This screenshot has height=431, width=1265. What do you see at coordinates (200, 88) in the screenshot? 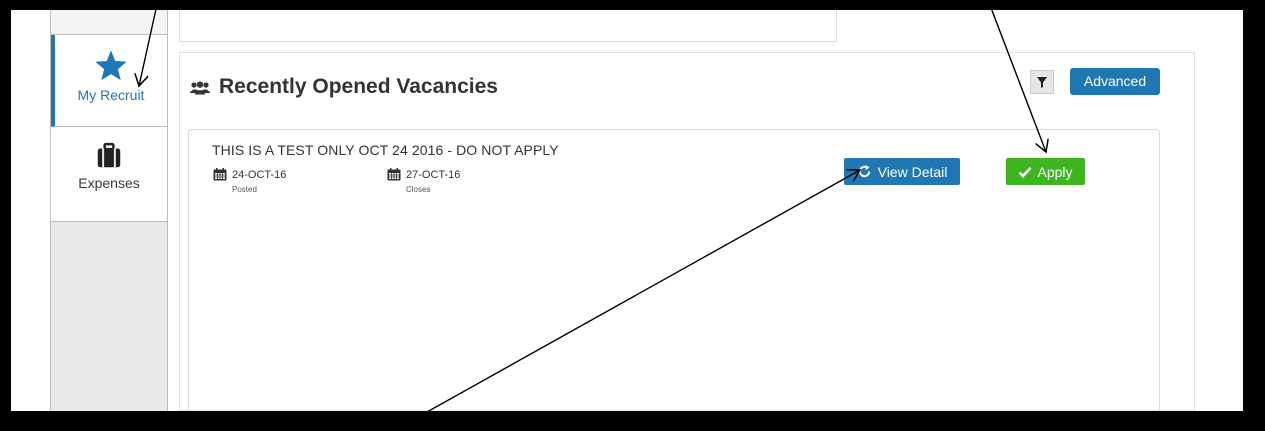
I see `users-icon` at bounding box center [200, 88].